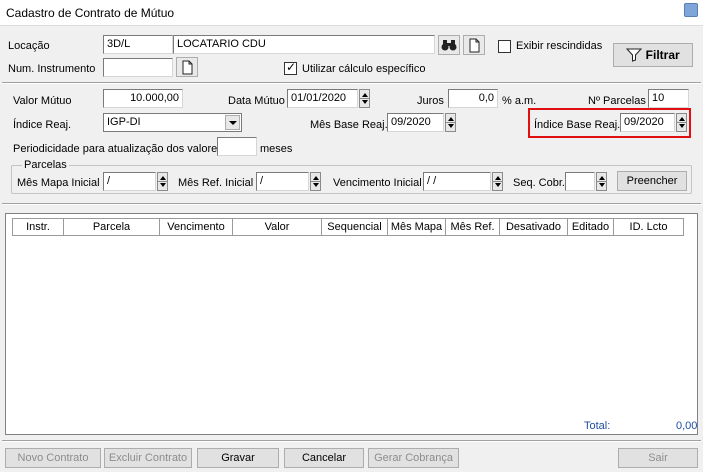  What do you see at coordinates (658, 458) in the screenshot?
I see `sair-button: Sair` at bounding box center [658, 458].